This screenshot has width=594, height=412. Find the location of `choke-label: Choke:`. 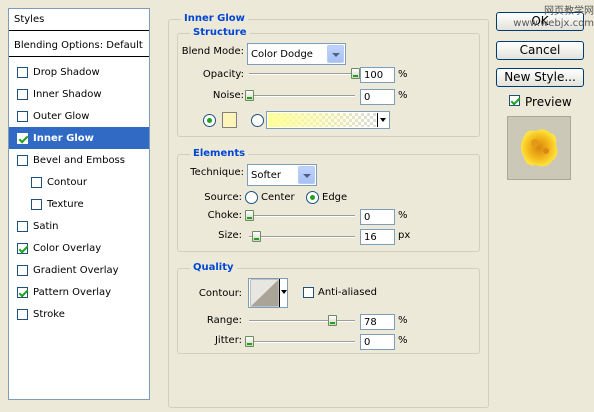

choke-label: Choke: is located at coordinates (224, 215).